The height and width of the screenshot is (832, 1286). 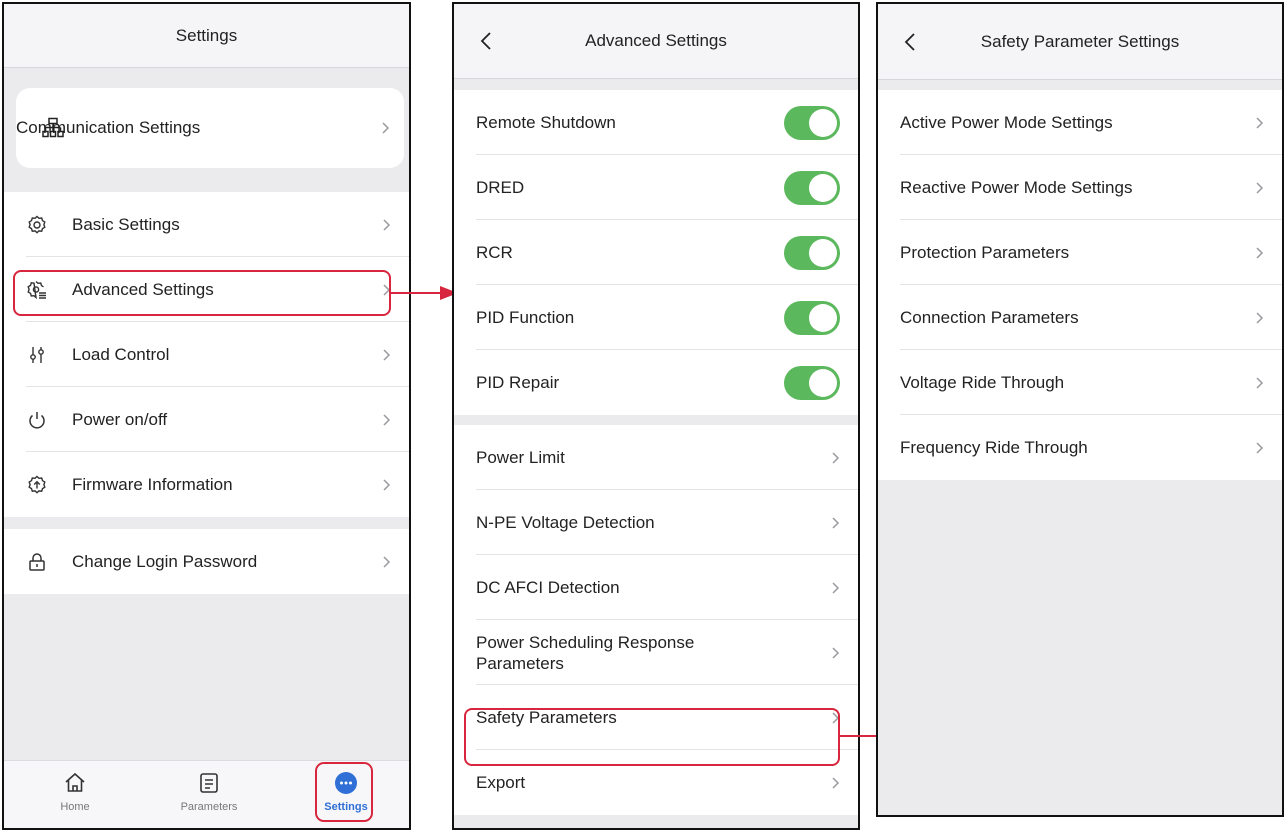 What do you see at coordinates (1006, 122) in the screenshot?
I see `safety-item-label: Active Power Mode Settings` at bounding box center [1006, 122].